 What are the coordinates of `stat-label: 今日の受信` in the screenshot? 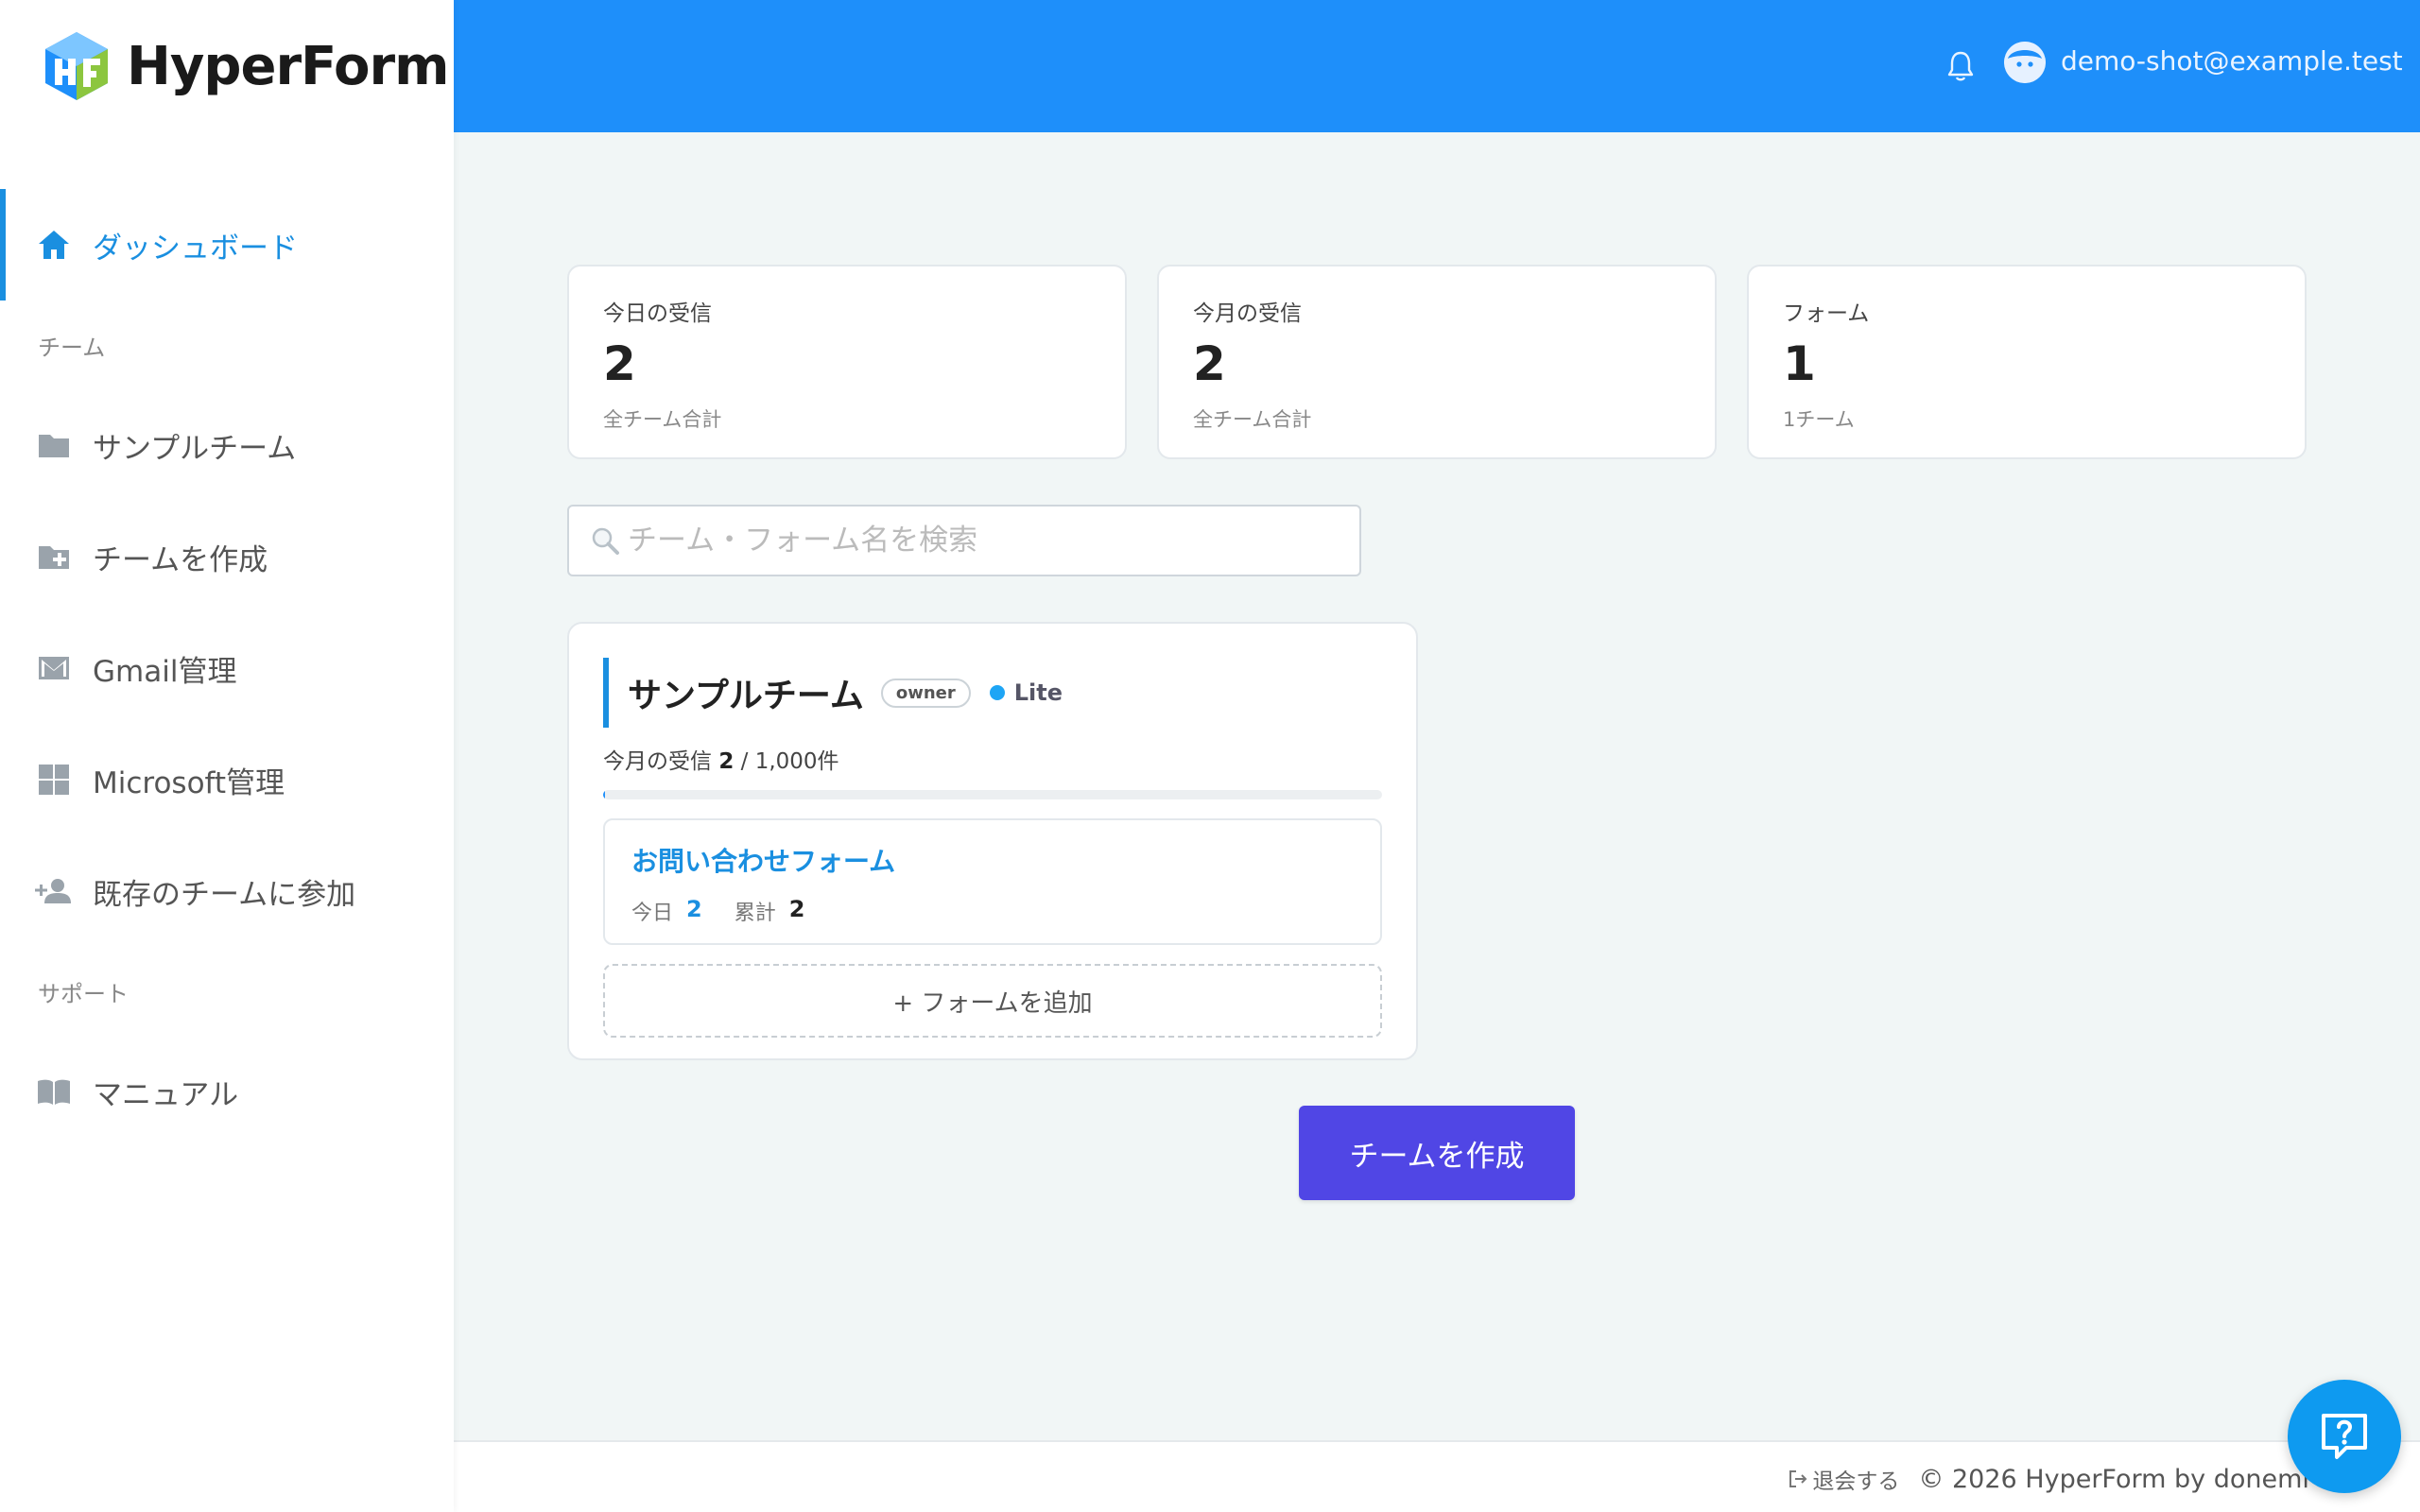 It's located at (657, 313).